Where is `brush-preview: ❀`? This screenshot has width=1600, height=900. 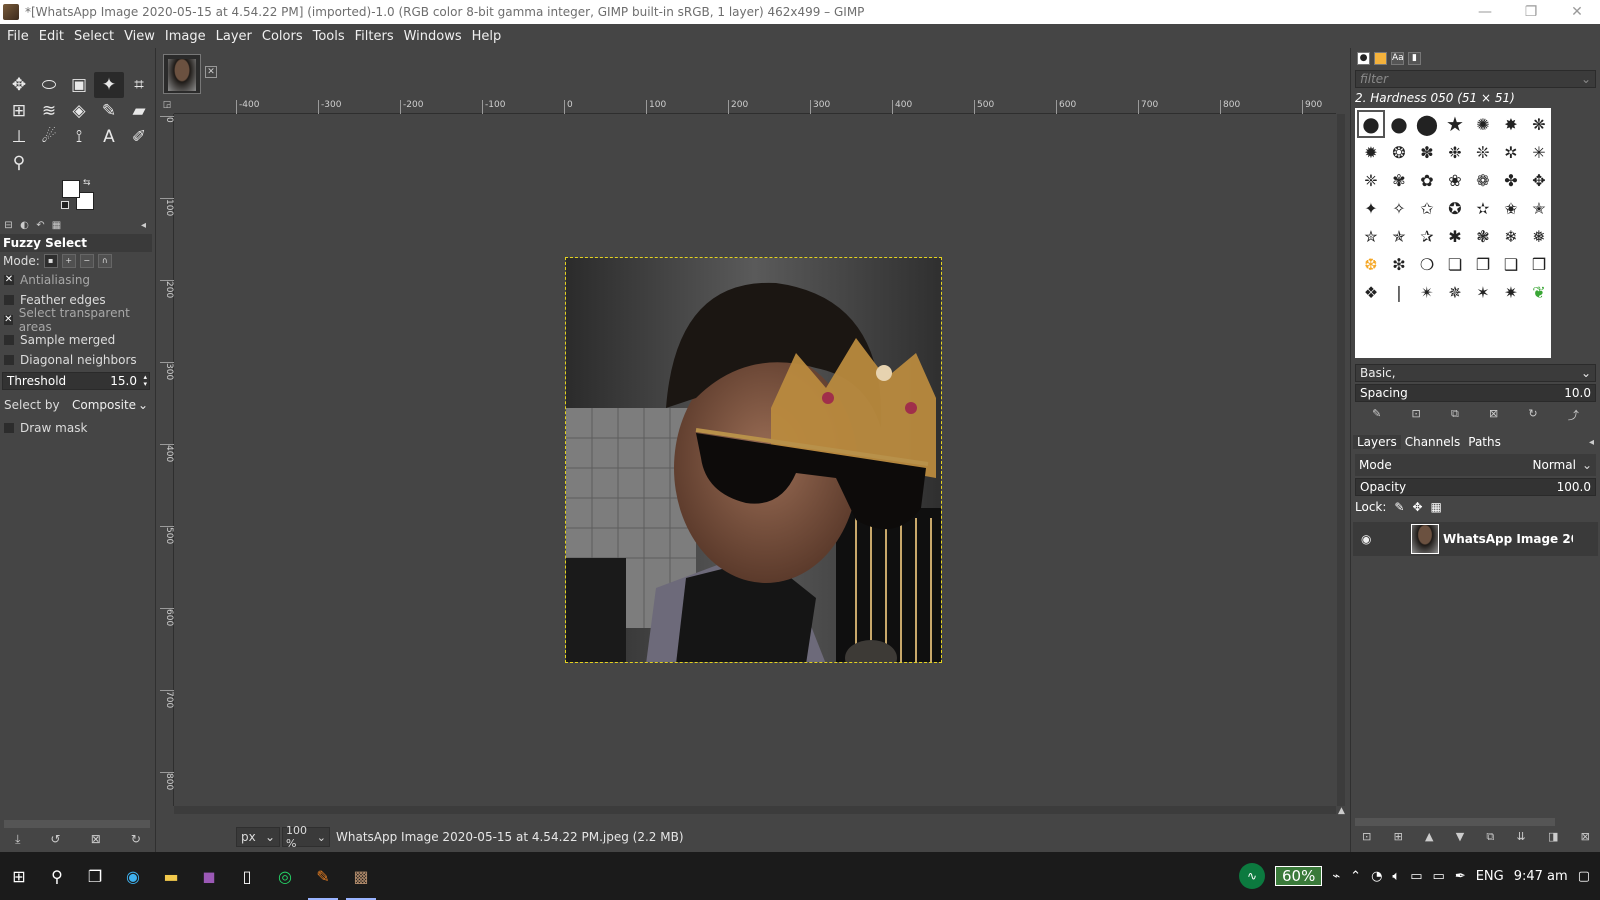
brush-preview: ❀ is located at coordinates (1455, 180).